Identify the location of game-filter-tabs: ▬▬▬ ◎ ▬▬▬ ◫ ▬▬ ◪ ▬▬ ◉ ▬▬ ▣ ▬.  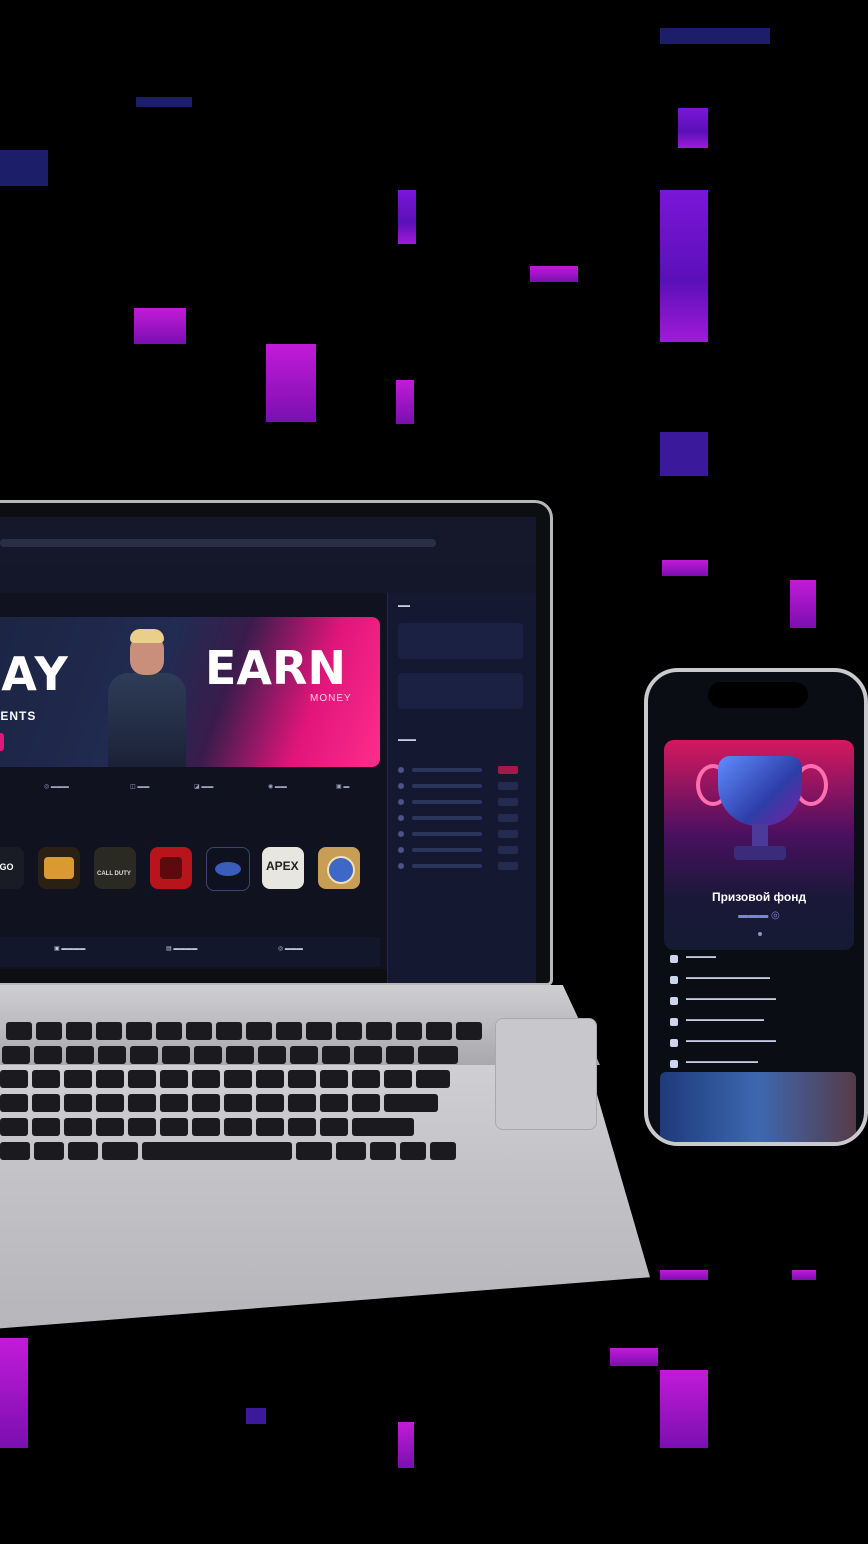
(190, 789).